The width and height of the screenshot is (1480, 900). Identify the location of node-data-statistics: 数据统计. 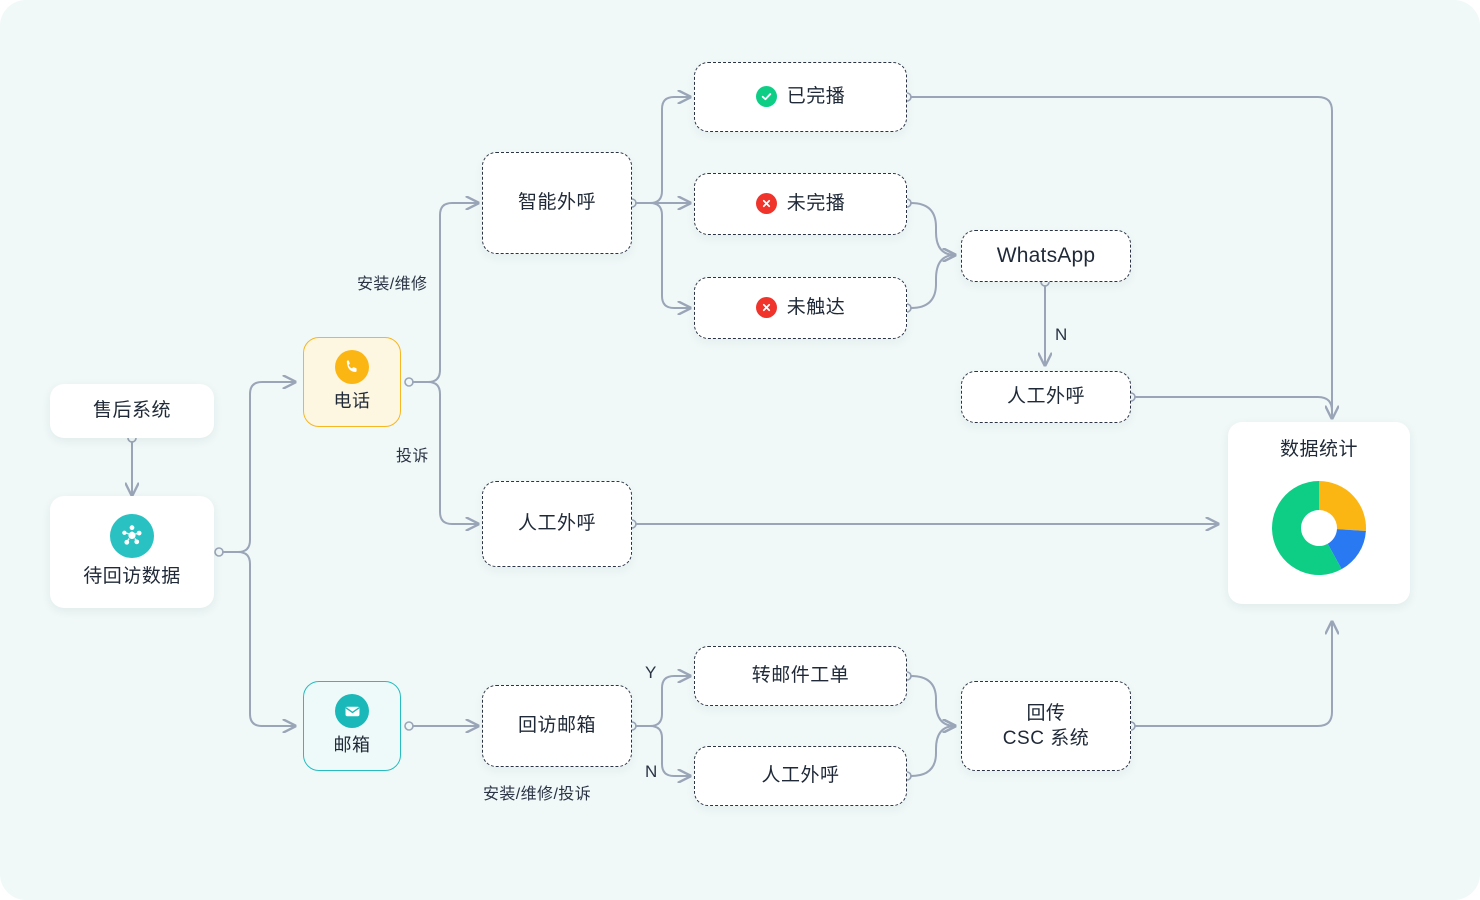
(1319, 513).